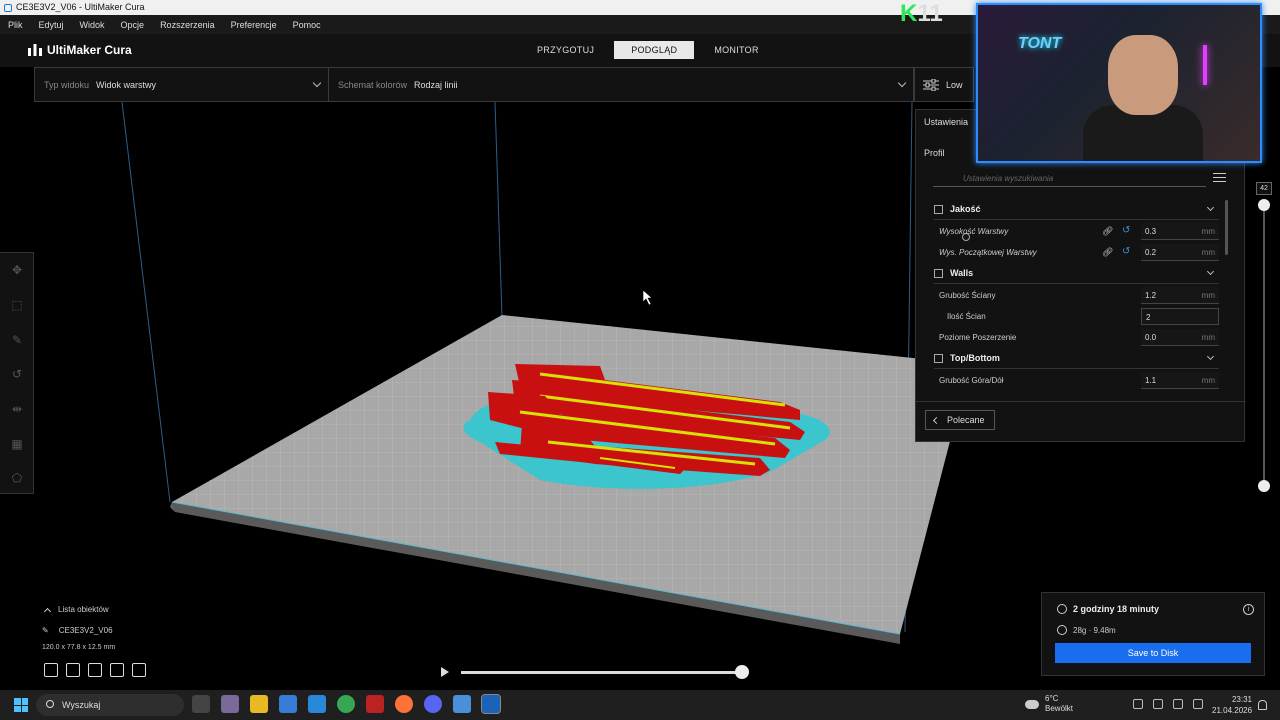 This screenshot has height=720, width=1280. Describe the element at coordinates (433, 704) in the screenshot. I see `discord-icon` at that location.